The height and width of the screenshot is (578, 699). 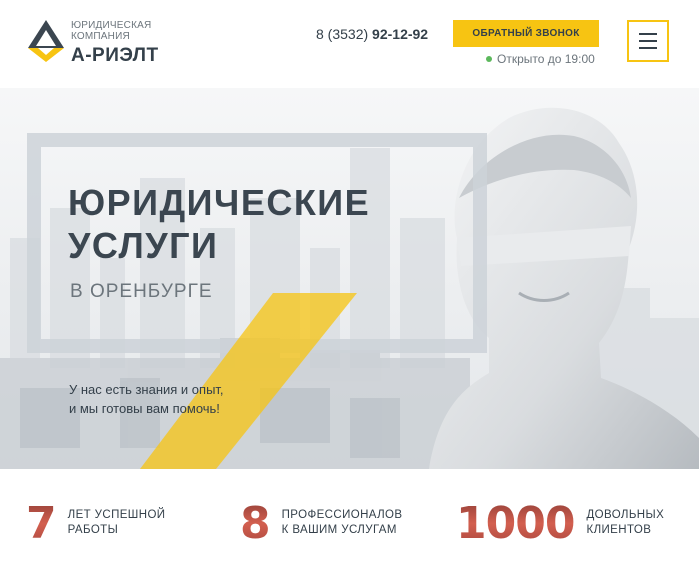 I want to click on stat-label-line: РАБОТЫ, so click(x=93, y=530).